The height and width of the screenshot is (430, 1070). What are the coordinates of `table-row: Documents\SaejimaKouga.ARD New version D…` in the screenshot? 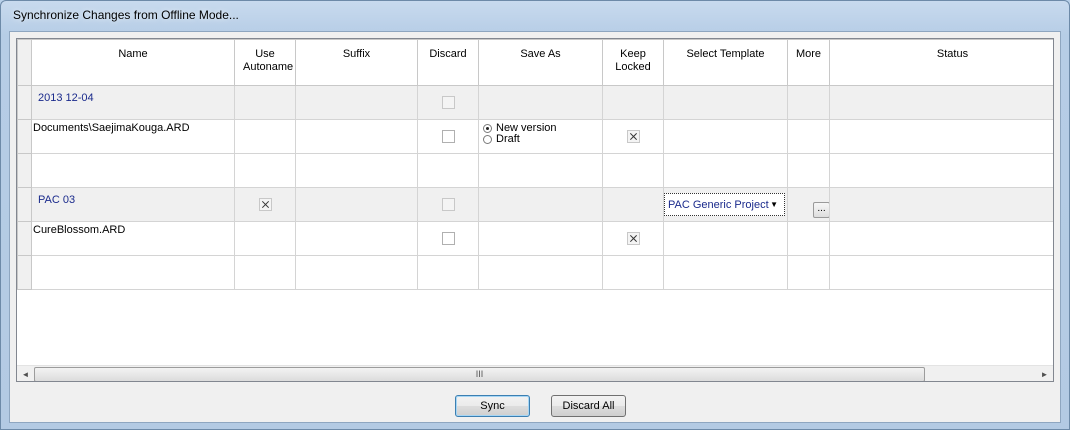 It's located at (535, 136).